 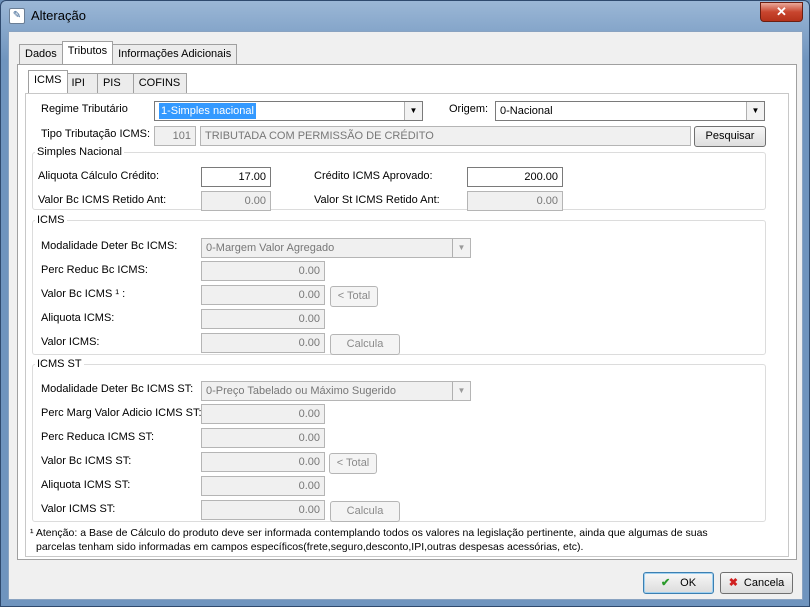 I want to click on valor-icms-st-label: Valor ICMS ST:, so click(x=78, y=509).